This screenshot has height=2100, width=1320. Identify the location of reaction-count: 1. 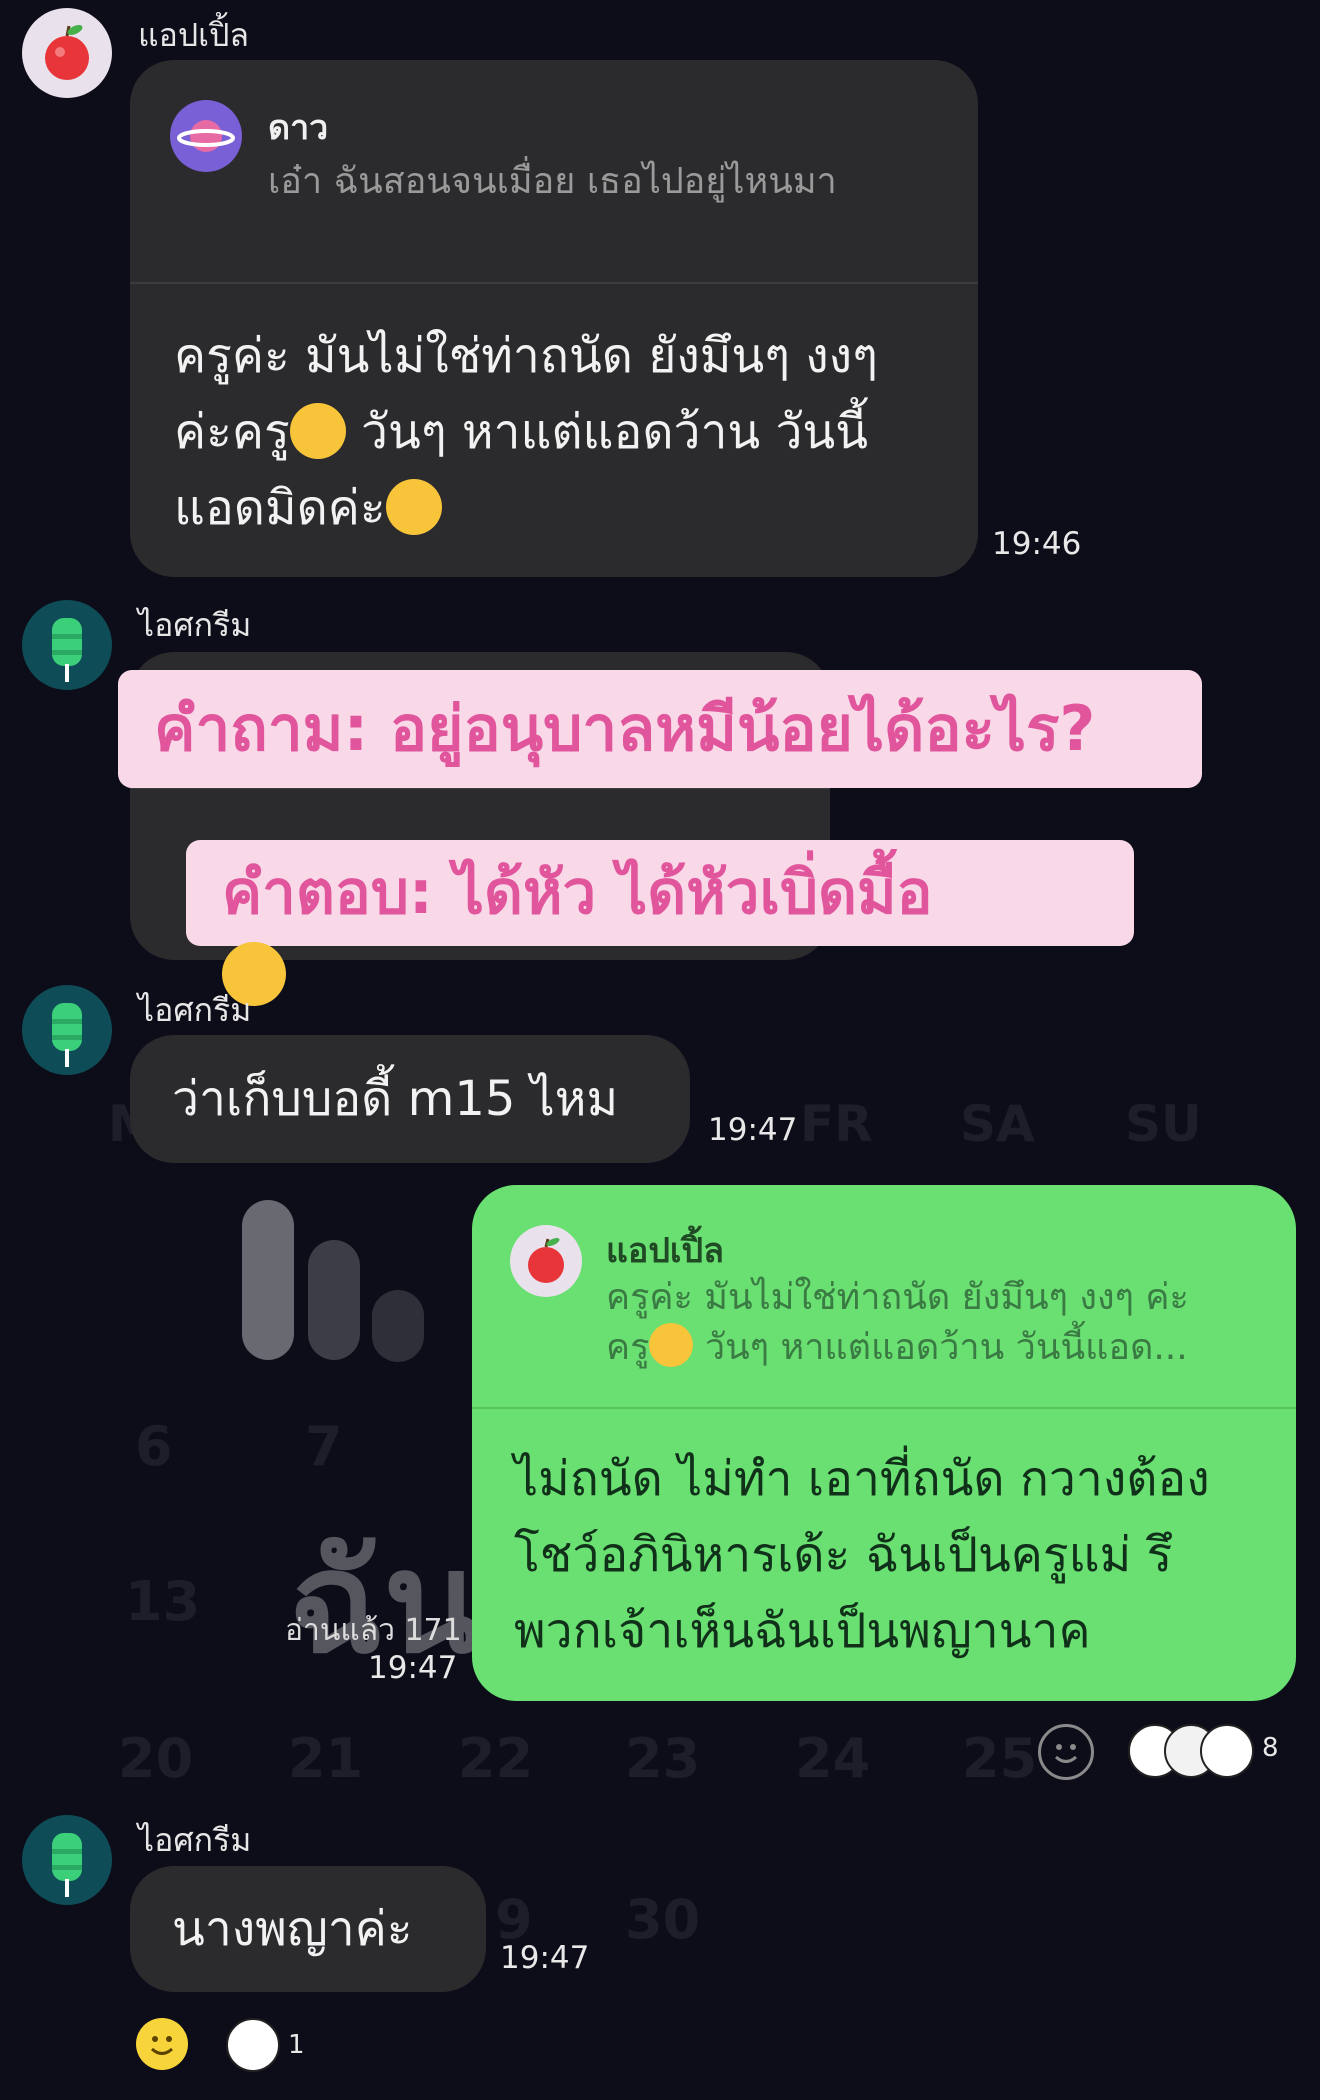
(296, 2045).